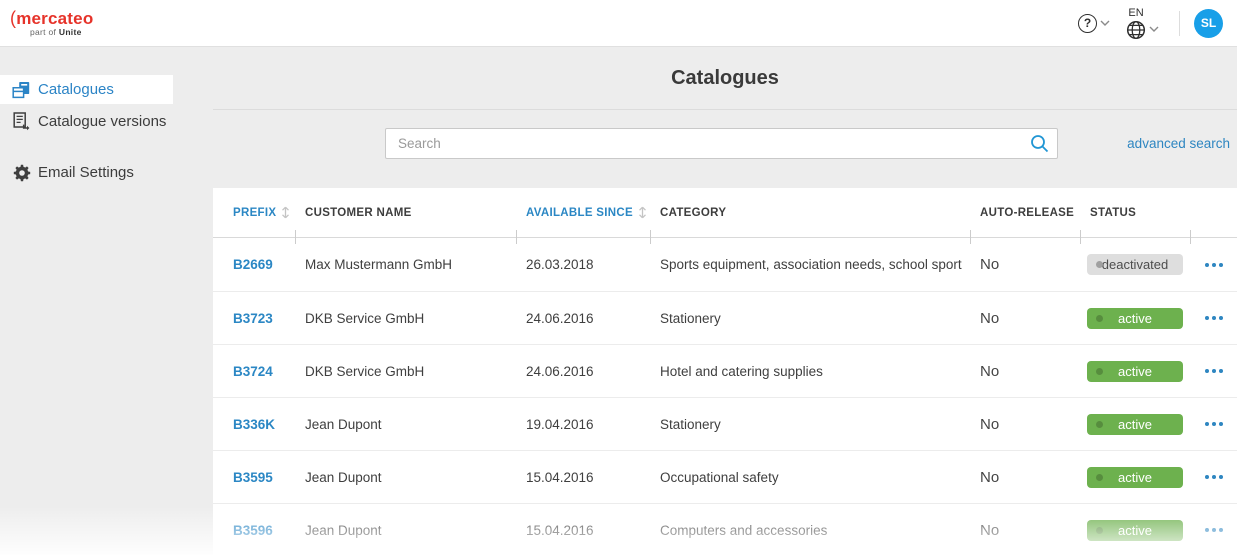  I want to click on prefix-link: B3595, so click(253, 477).